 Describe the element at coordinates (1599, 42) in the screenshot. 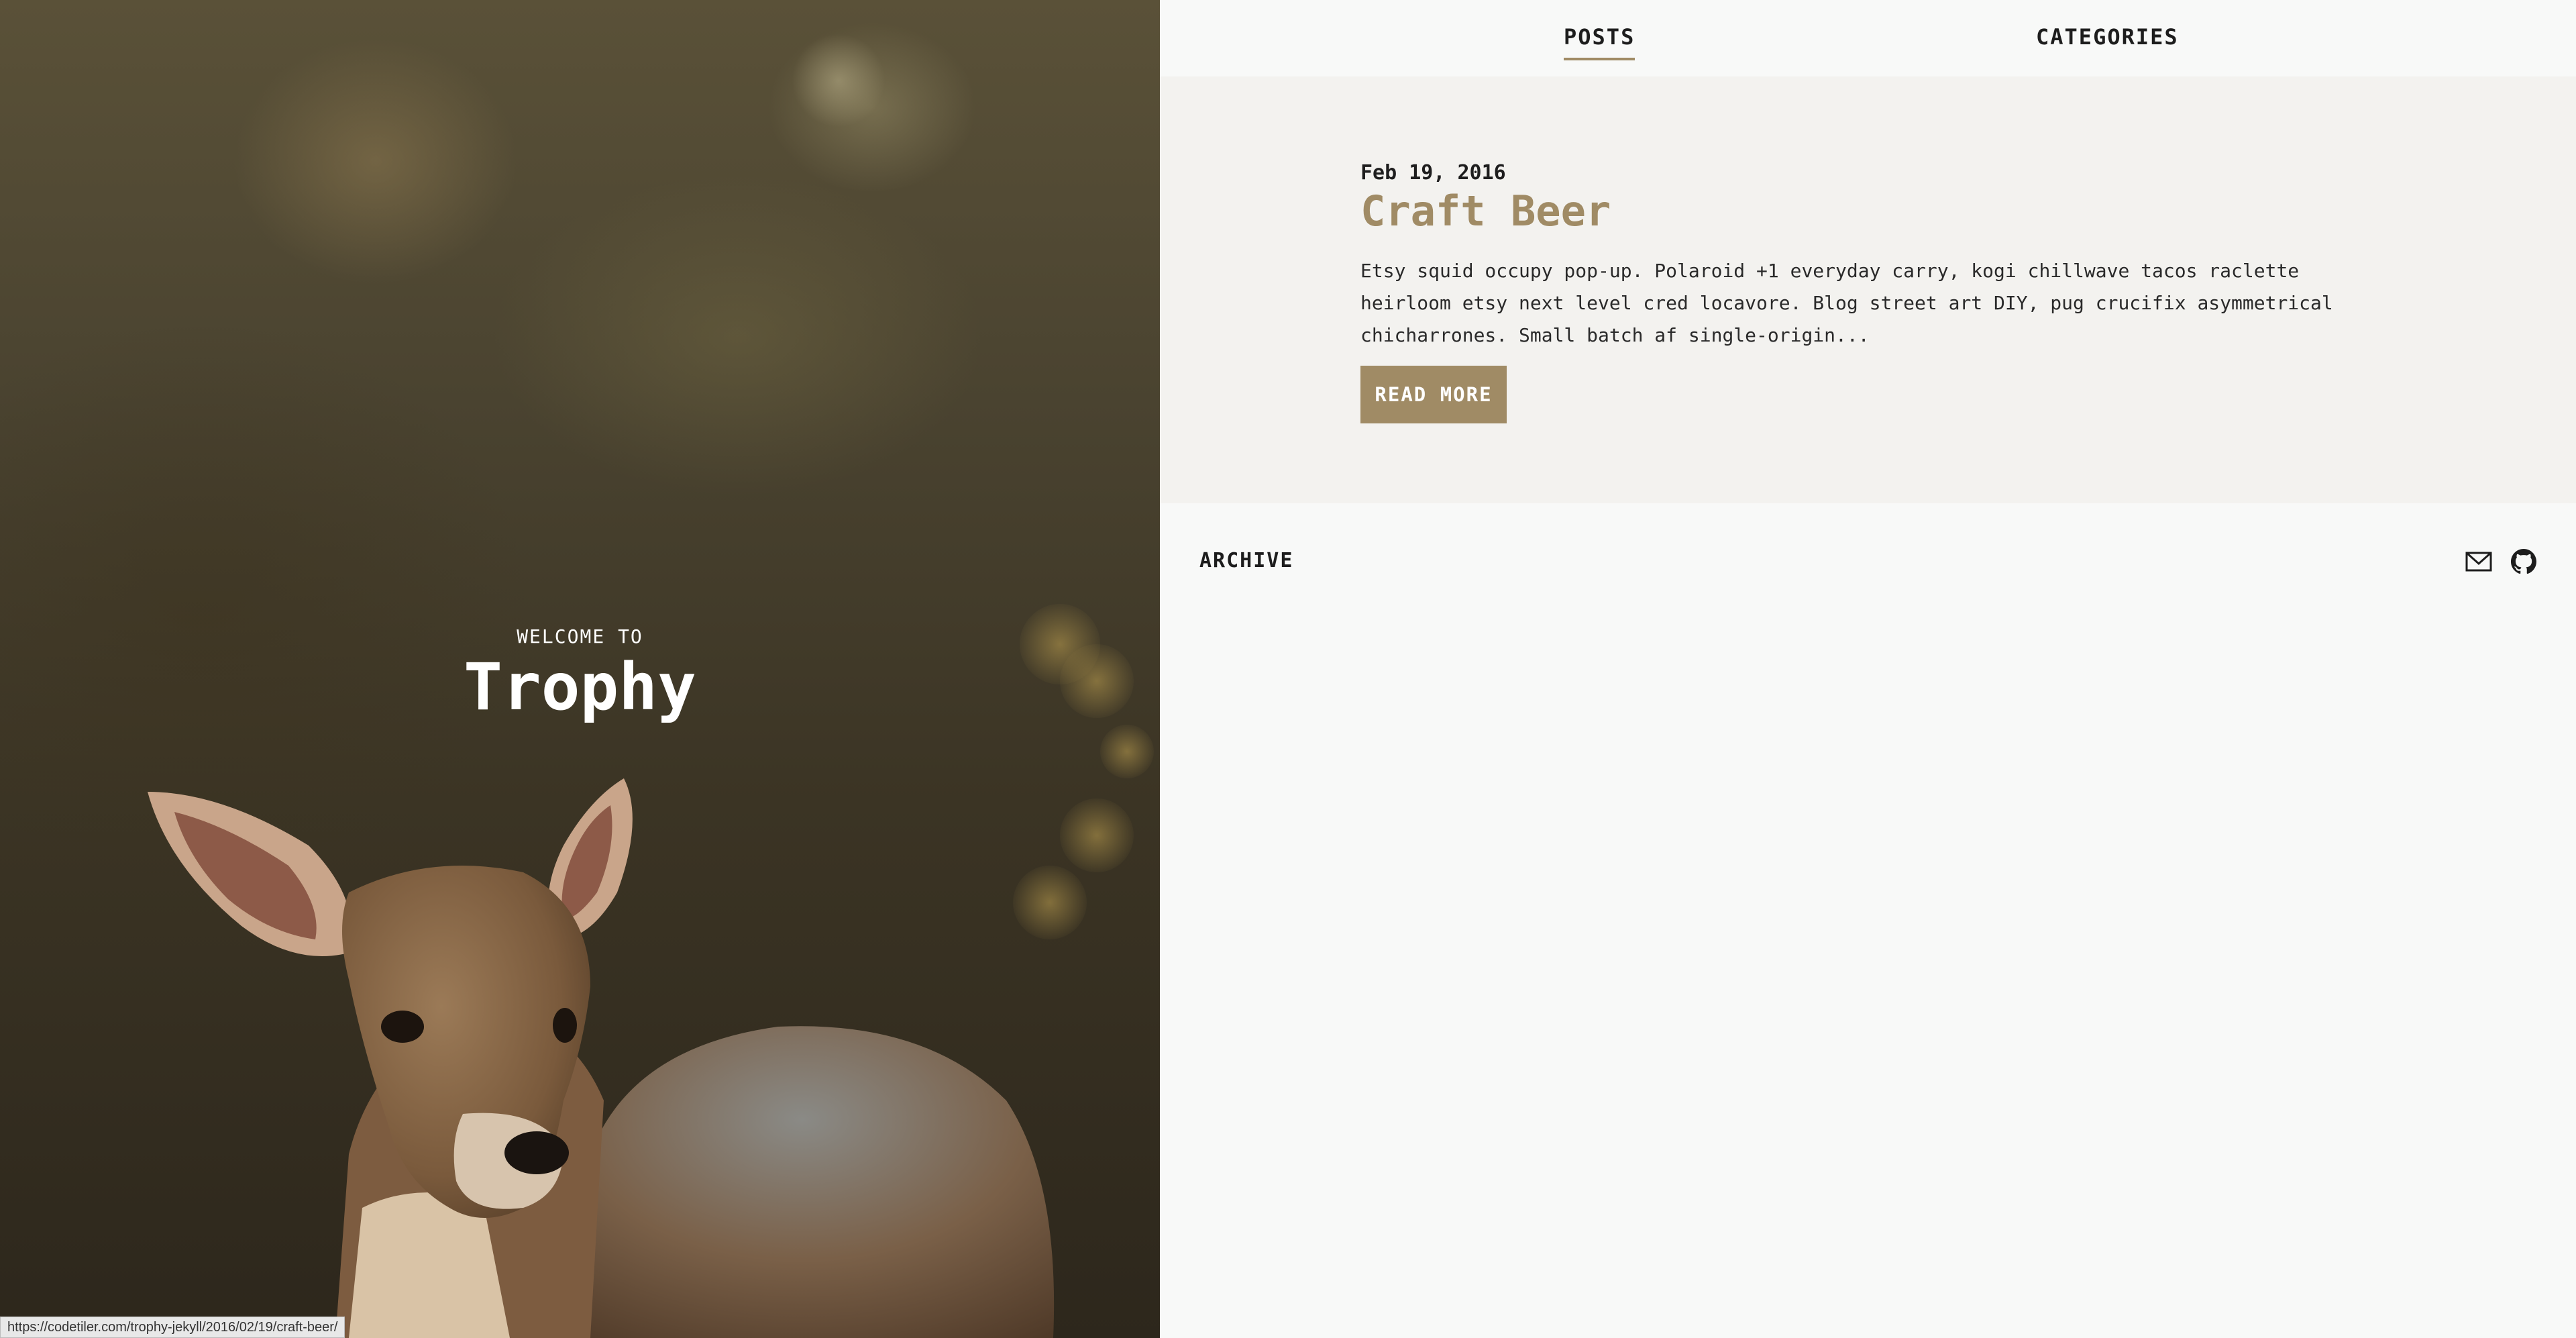

I see `nav-posts: POSTS` at that location.